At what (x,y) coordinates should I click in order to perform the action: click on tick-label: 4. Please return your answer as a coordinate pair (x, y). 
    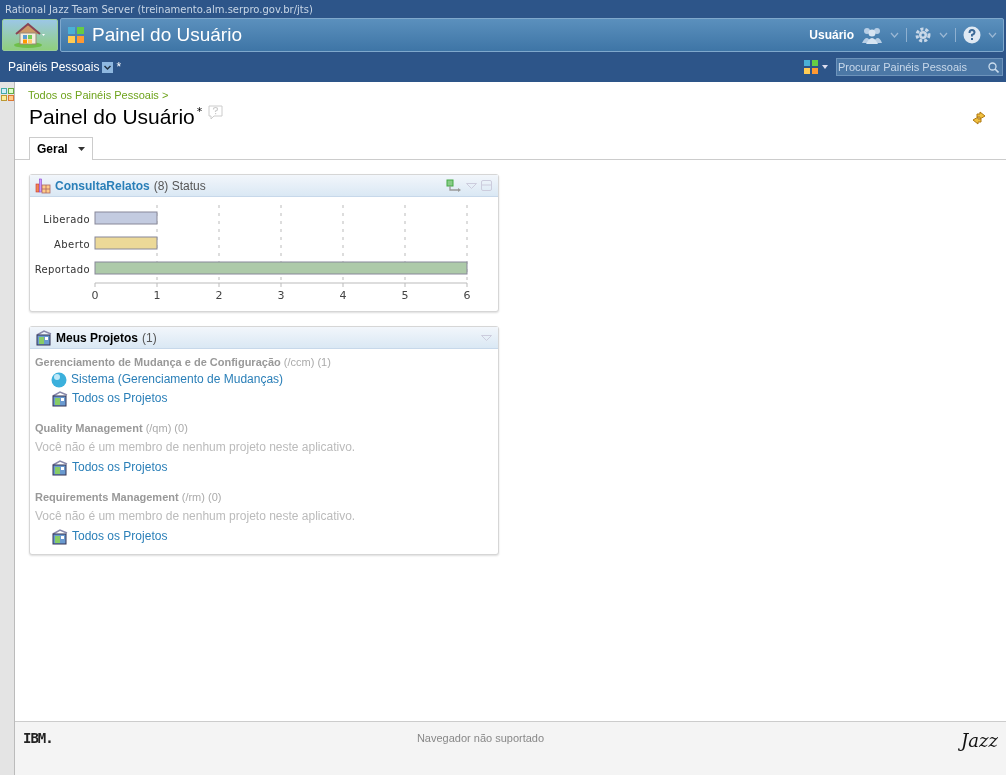
    Looking at the image, I should click on (343, 295).